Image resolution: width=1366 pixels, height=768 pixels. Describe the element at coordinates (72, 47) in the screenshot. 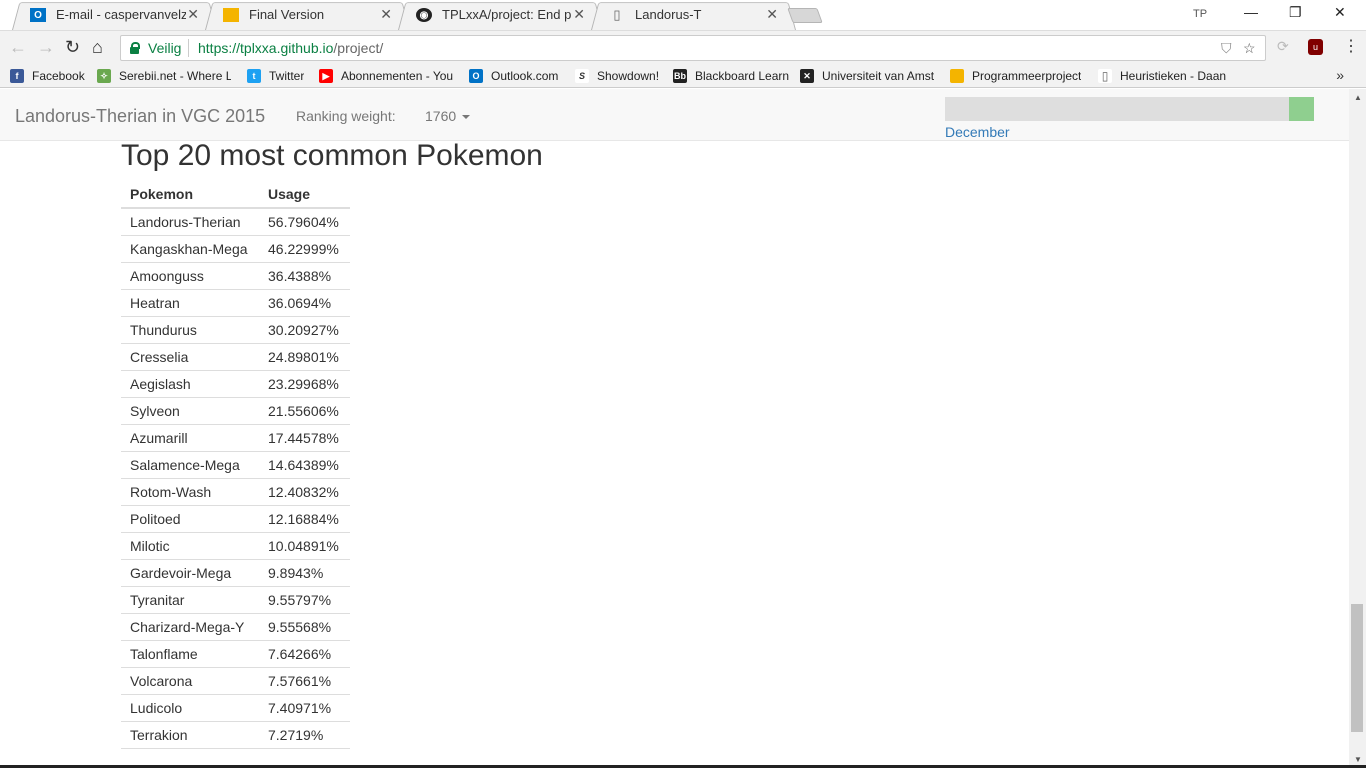

I see `reload-icon: ↻` at that location.